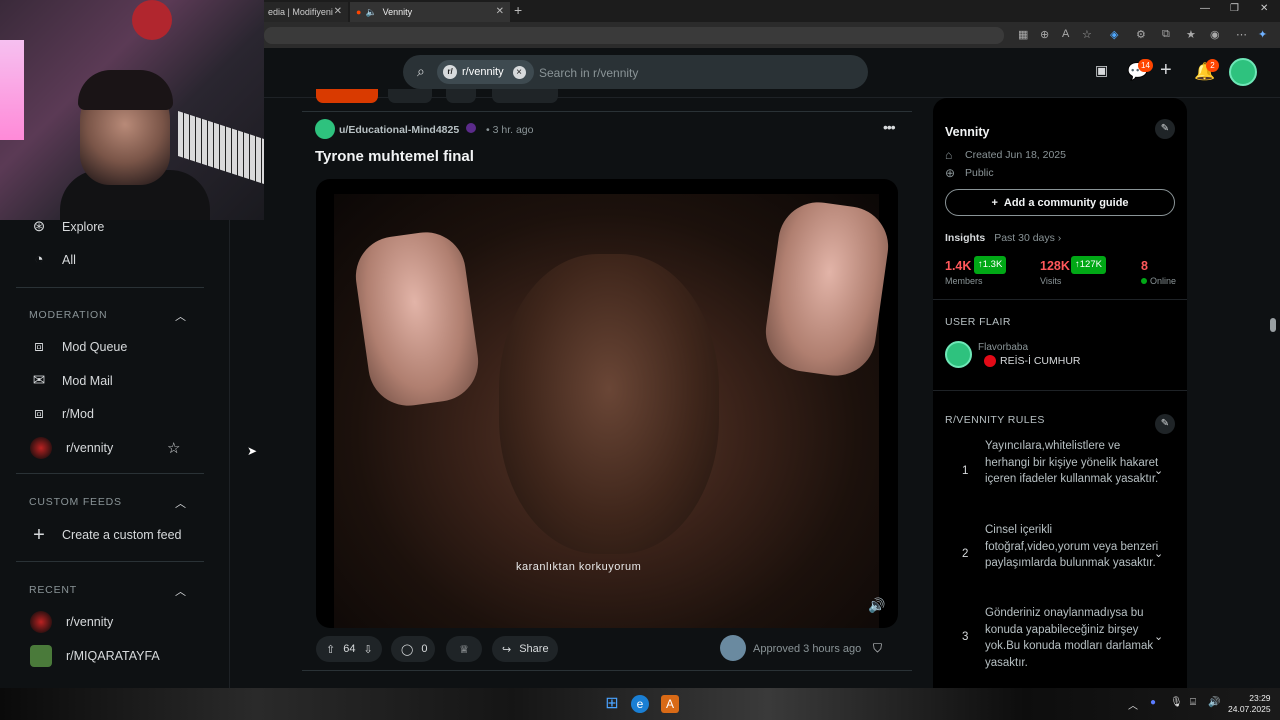 The image size is (1280, 720). What do you see at coordinates (876, 605) in the screenshot?
I see `volume-icon: 🔊` at bounding box center [876, 605].